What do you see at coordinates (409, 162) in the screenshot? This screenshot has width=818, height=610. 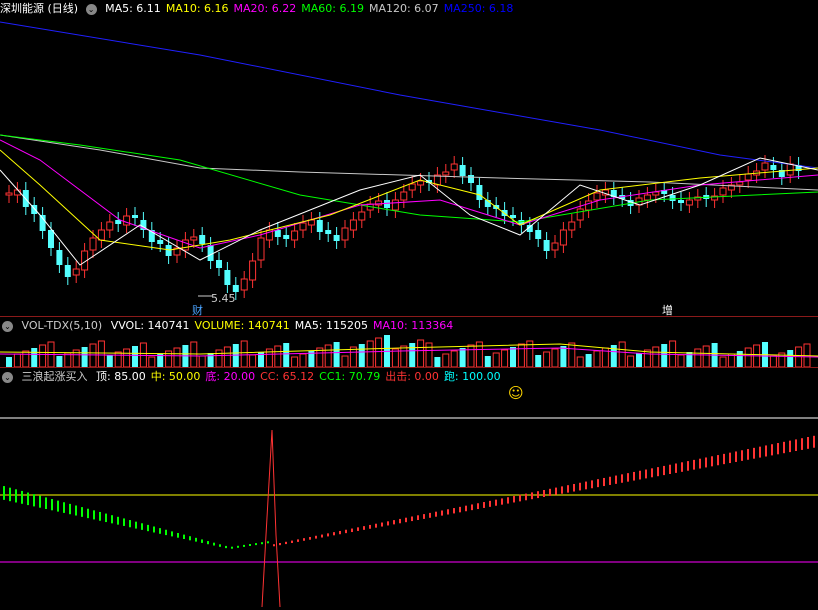 I see `ma120-line` at bounding box center [409, 162].